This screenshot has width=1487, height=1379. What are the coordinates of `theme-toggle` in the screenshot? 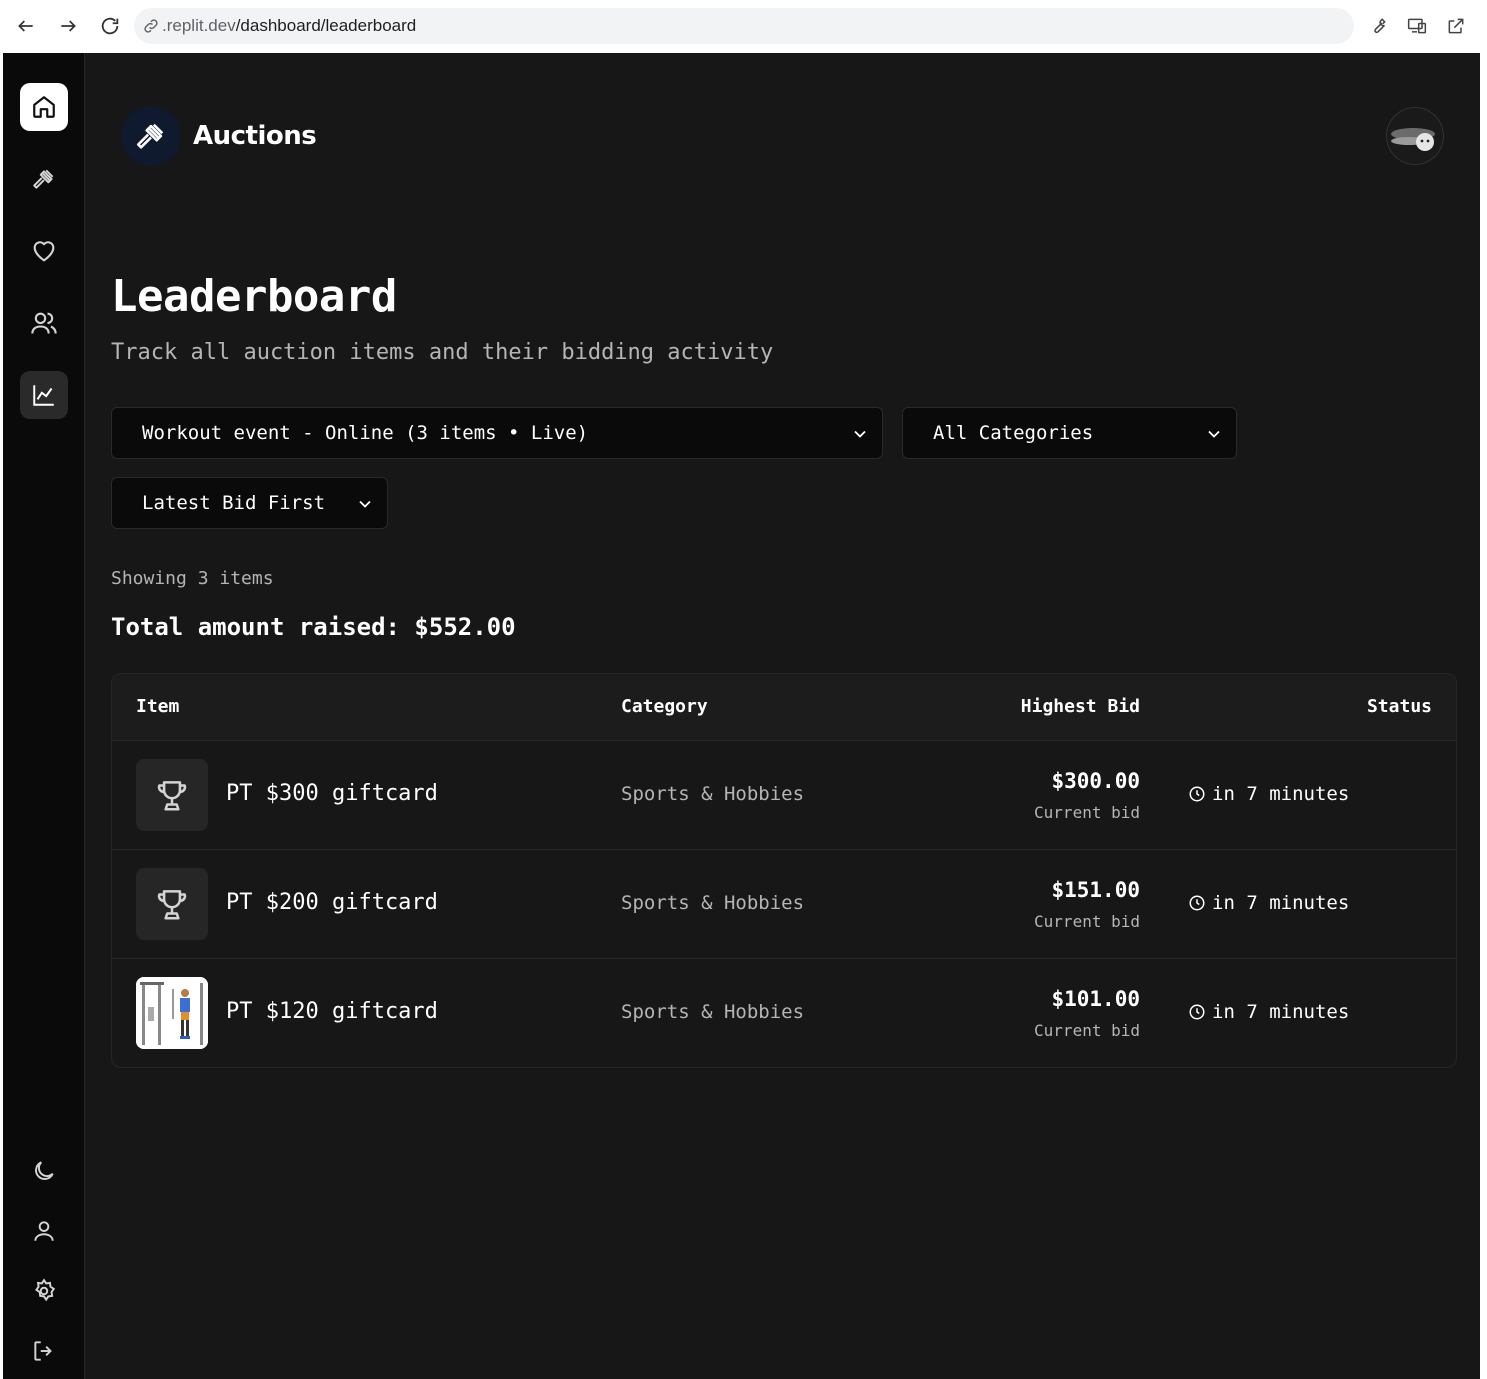 It's located at (44, 1171).